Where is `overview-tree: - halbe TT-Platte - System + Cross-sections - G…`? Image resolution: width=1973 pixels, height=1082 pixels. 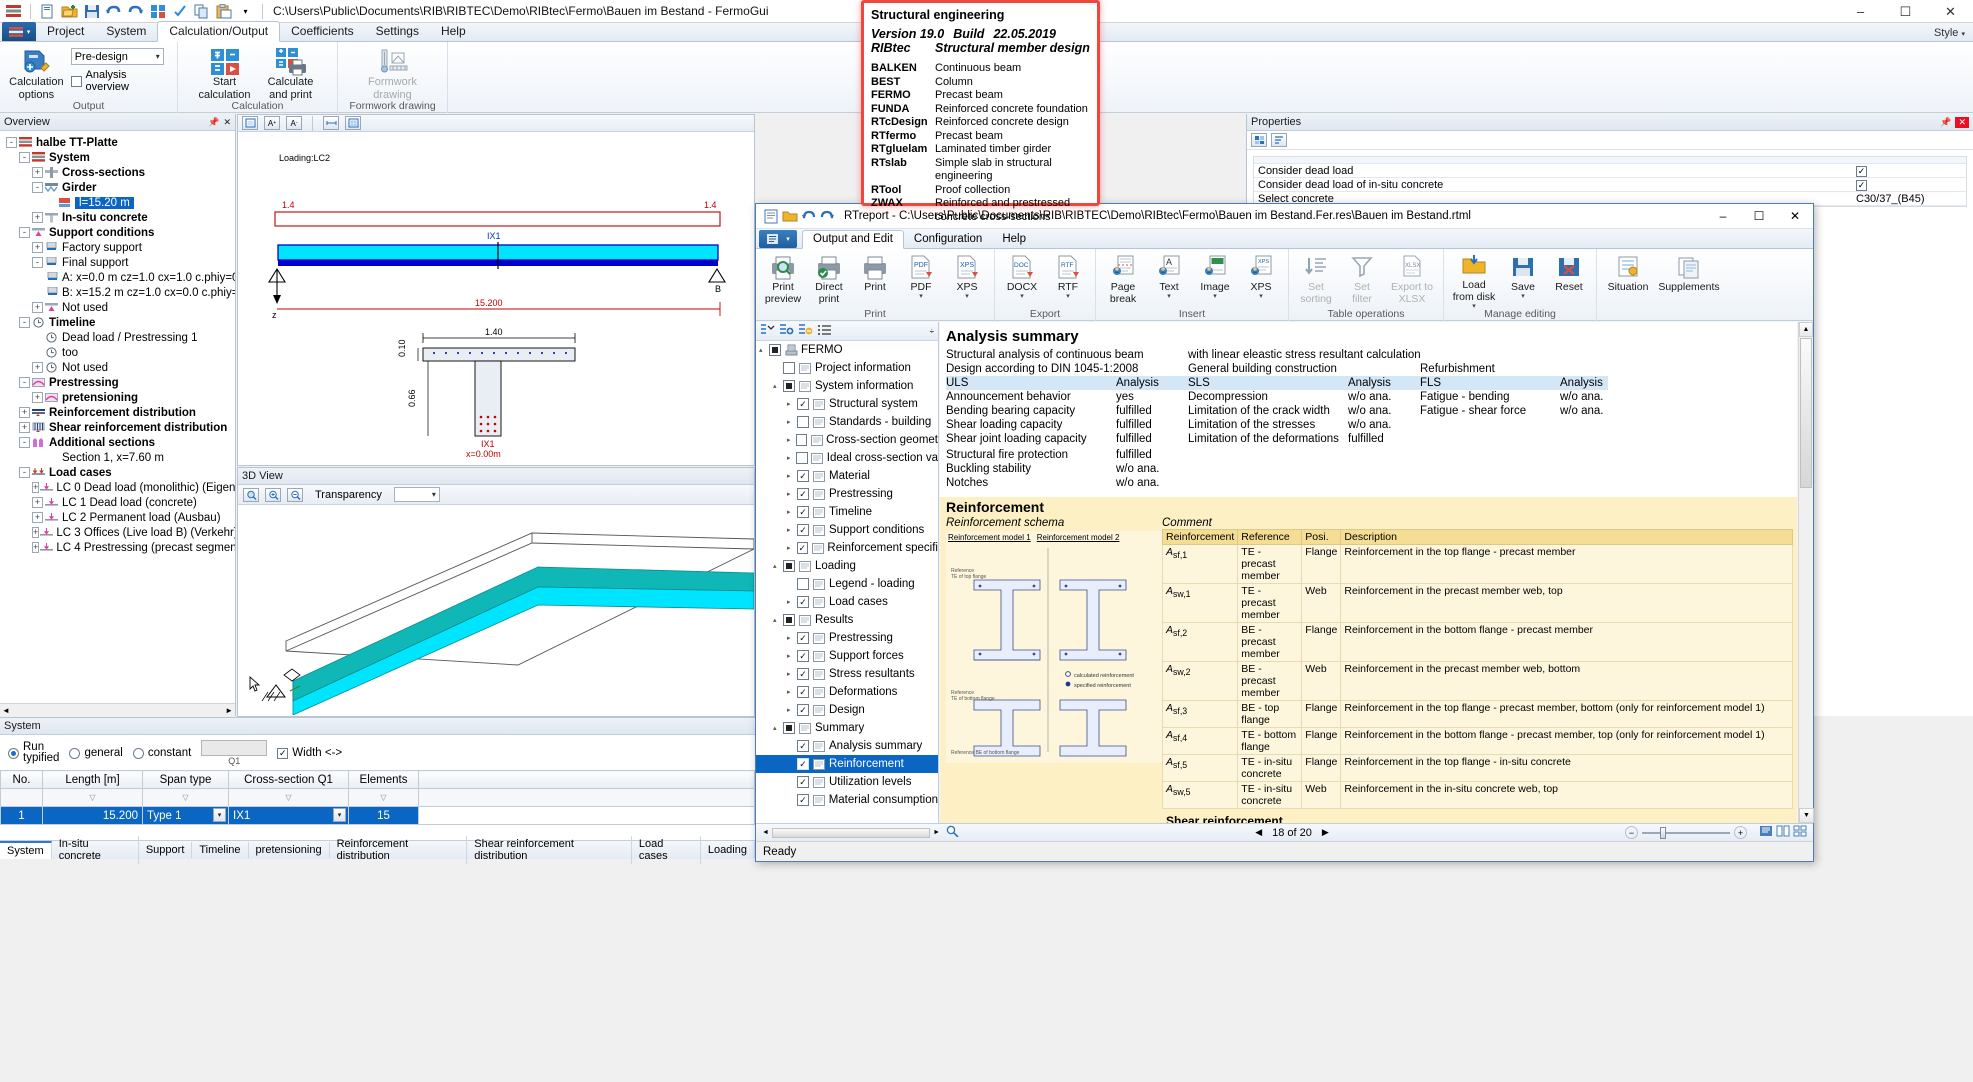 overview-tree: - halbe TT-Platte - System + Cross-sections - G… is located at coordinates (117, 417).